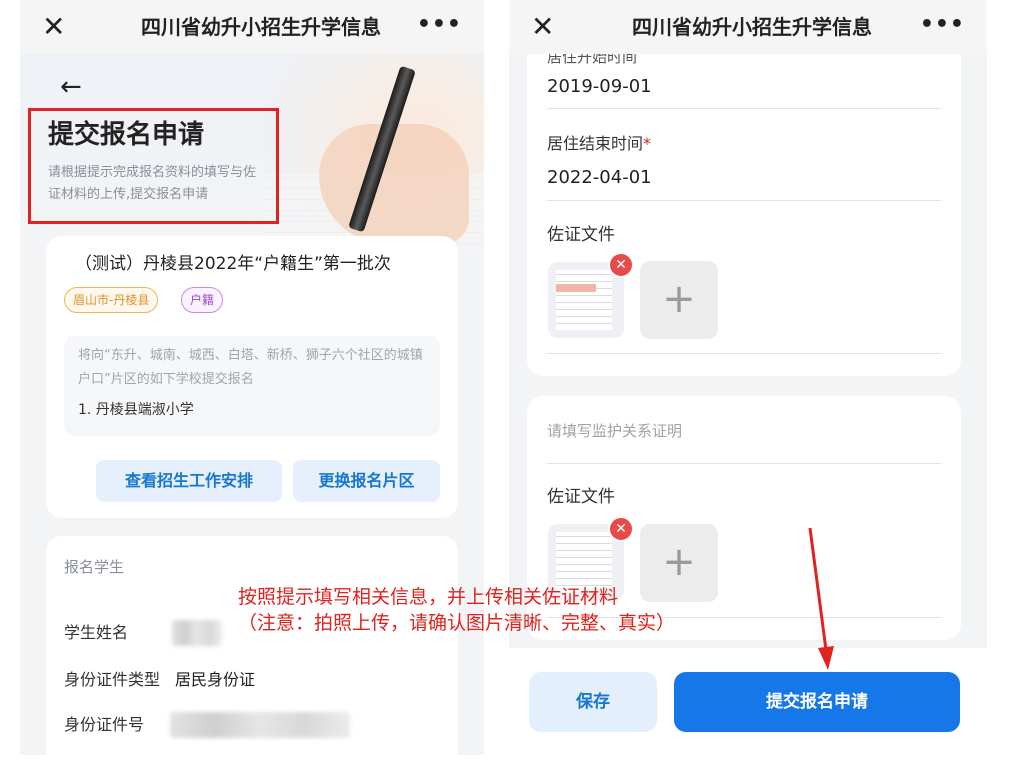  Describe the element at coordinates (821, 598) in the screenshot. I see `annotation-arrow` at that location.